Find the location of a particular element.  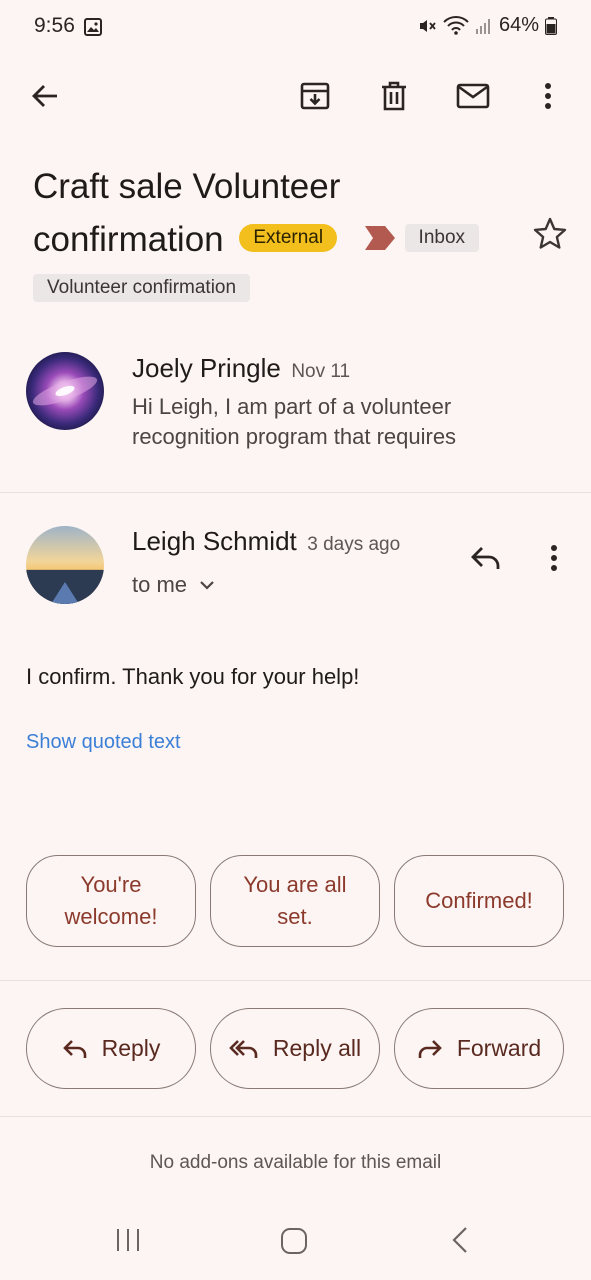

smart-reply-line-1: Confirmed! is located at coordinates (479, 900).